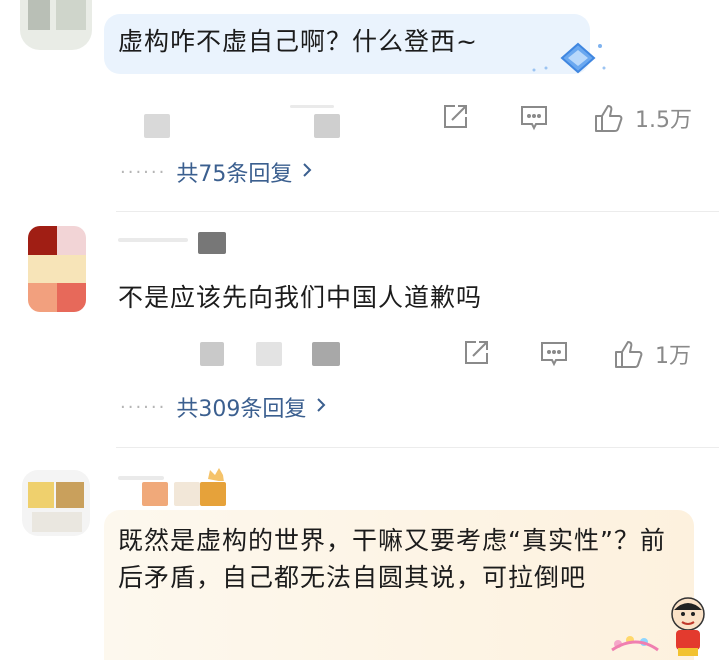  What do you see at coordinates (298, 41) in the screenshot?
I see `comment-text: 虚构咋不虚自己啊？什么登西~` at bounding box center [298, 41].